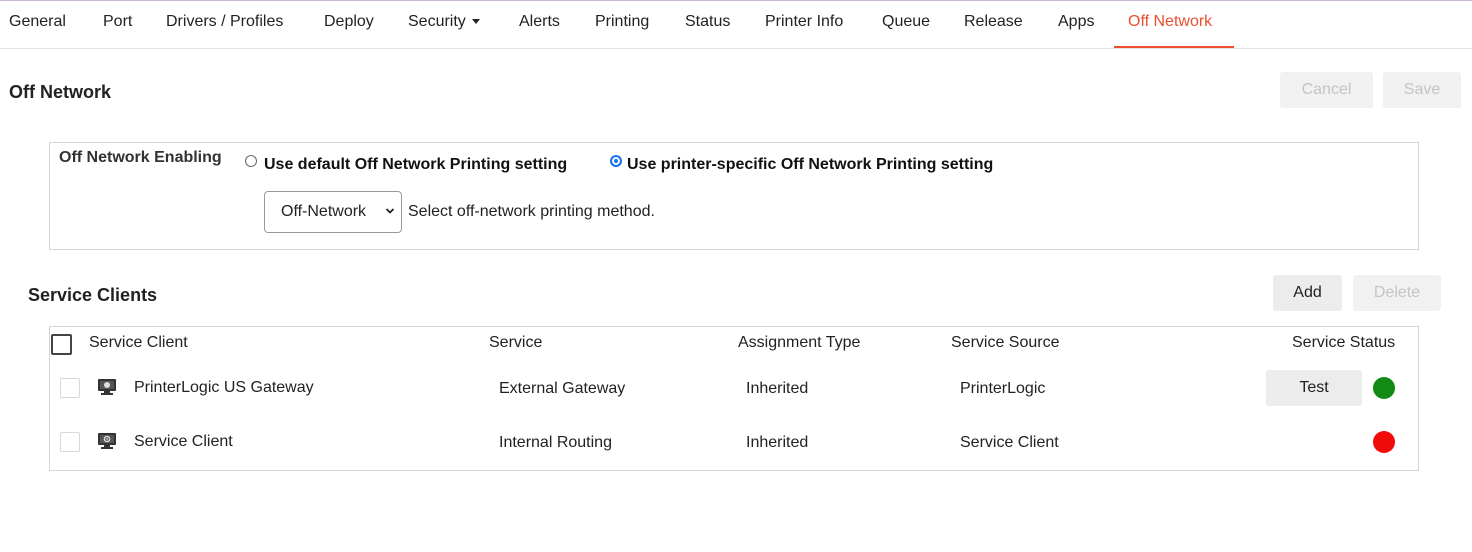 The image size is (1472, 552). I want to click on column-header-assignment-type: Assignment Type, so click(799, 343).